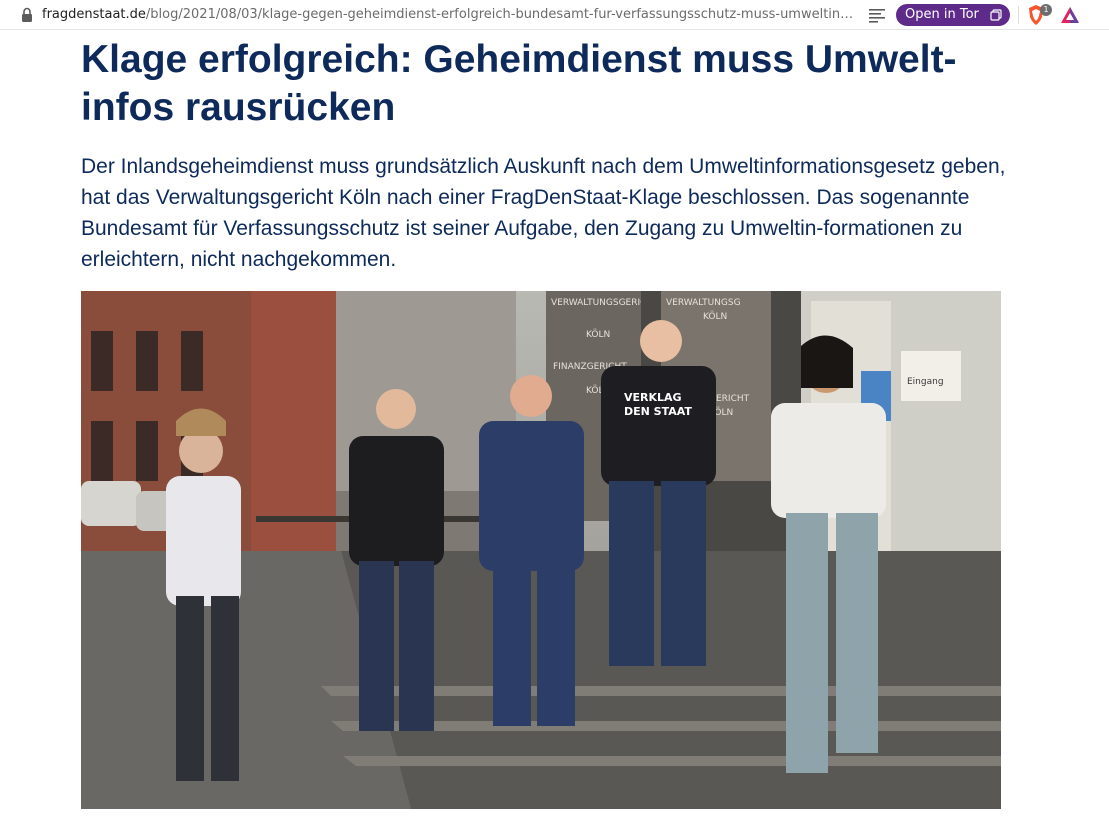 The width and height of the screenshot is (1109, 824). I want to click on shields-count-badge: 1, so click(1046, 10).